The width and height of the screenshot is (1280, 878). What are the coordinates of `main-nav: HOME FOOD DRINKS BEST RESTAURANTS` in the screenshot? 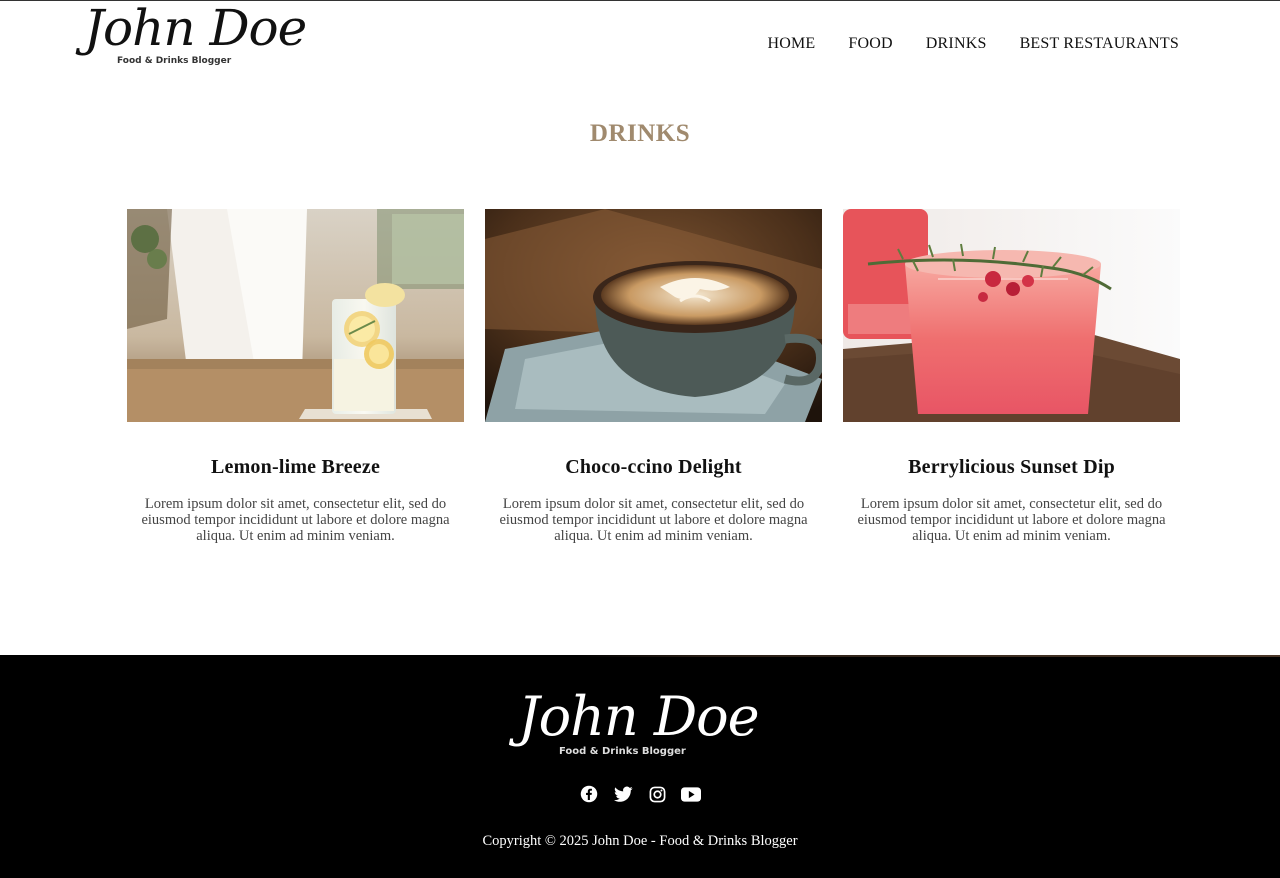 It's located at (974, 44).